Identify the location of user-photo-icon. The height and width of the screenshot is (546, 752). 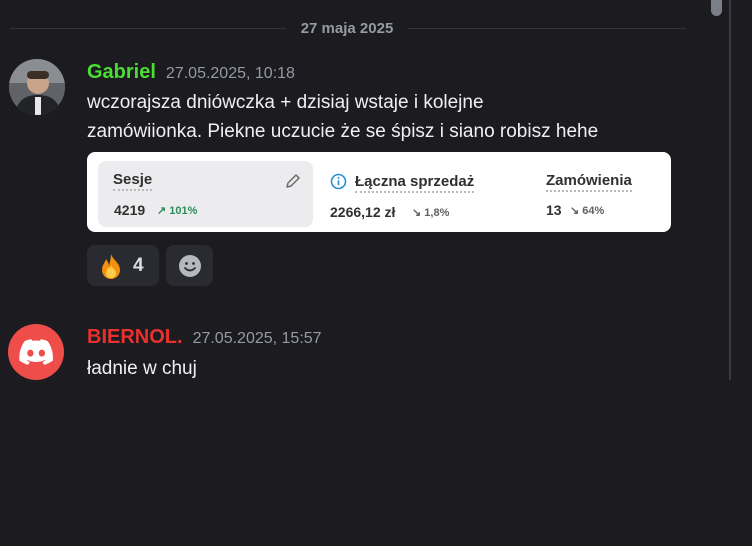
(37, 87).